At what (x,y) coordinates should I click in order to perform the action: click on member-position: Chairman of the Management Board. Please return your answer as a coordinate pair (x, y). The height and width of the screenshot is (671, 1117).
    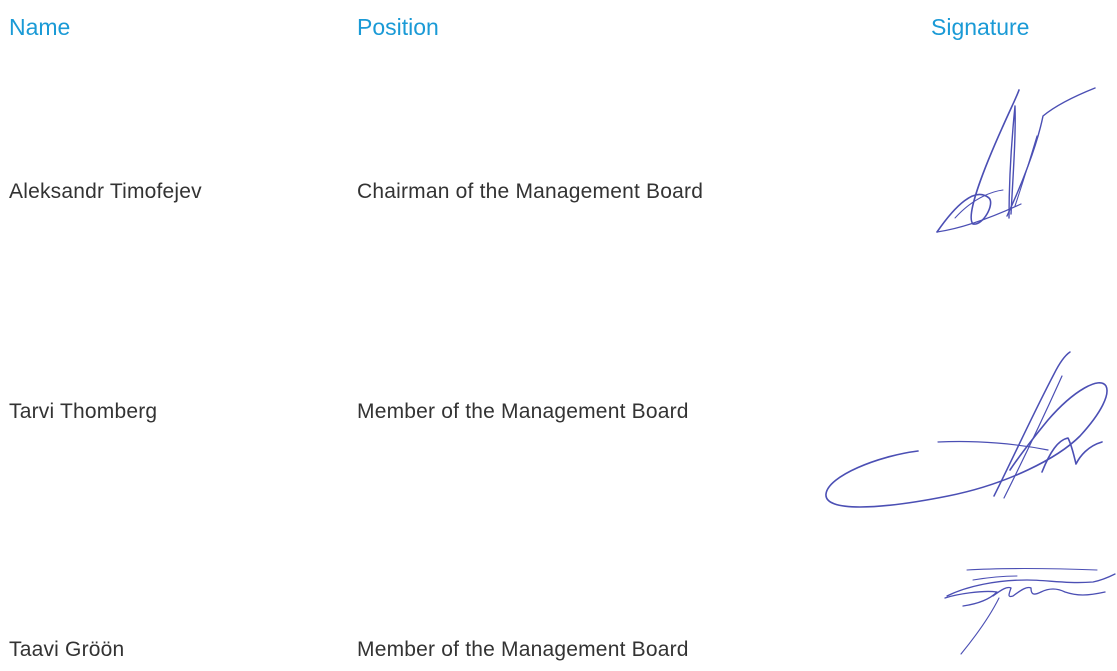
    Looking at the image, I should click on (530, 191).